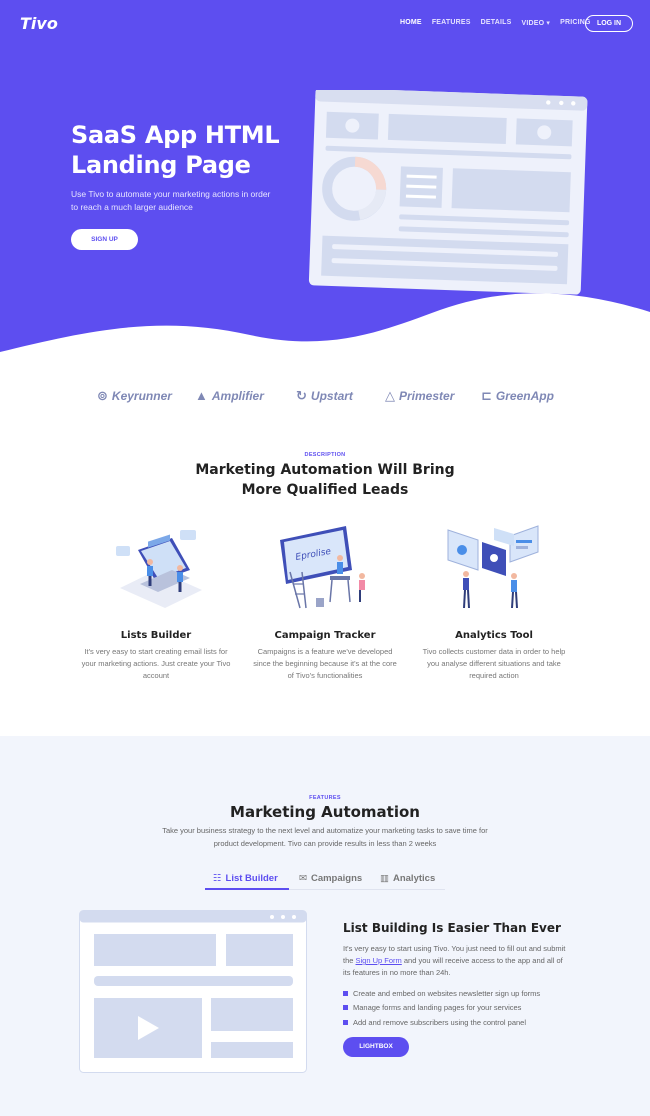 The width and height of the screenshot is (650, 1116). Describe the element at coordinates (494, 635) in the screenshot. I see `feature-title-analytics-tool: Analytics Tool` at that location.